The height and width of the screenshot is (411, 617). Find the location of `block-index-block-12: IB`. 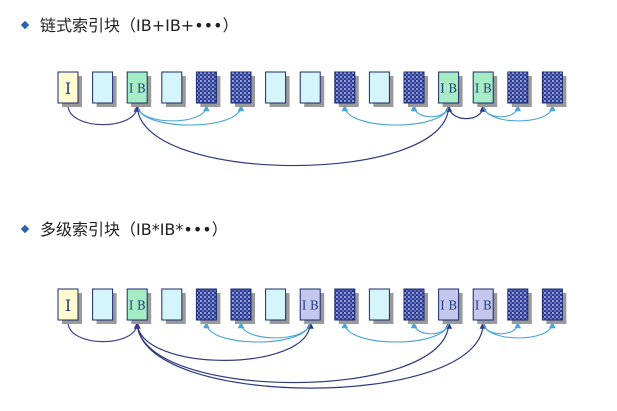

block-index-block-12: IB is located at coordinates (485, 89).